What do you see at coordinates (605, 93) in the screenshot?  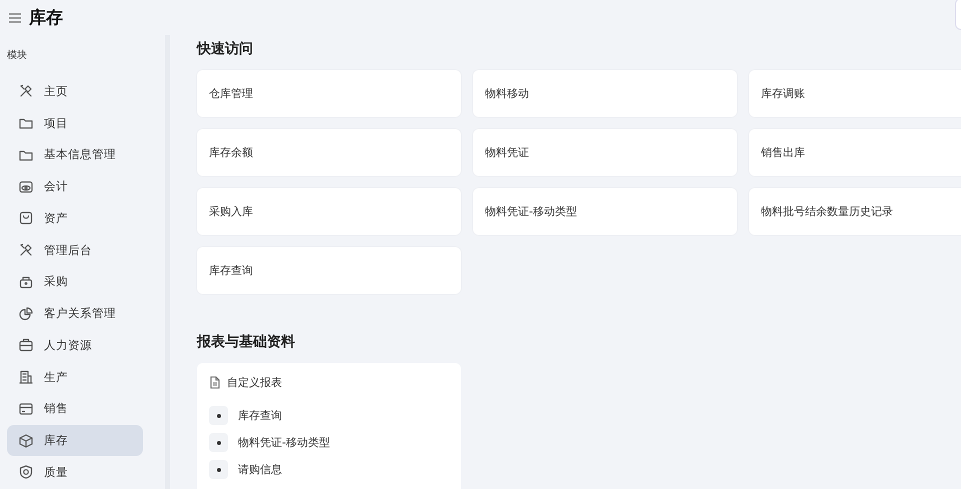 I see `quick-link-card: 物料移动` at bounding box center [605, 93].